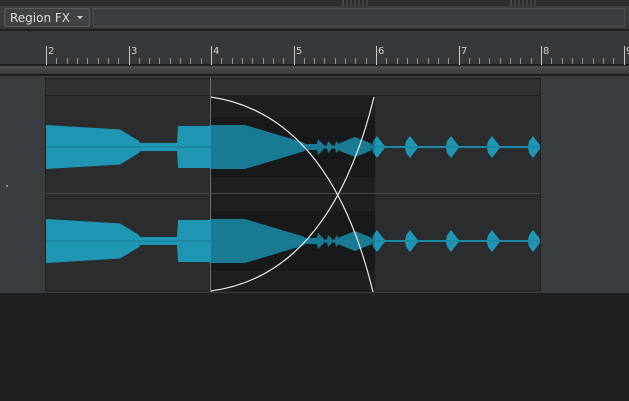  I want to click on chevron-down-icon, so click(80, 17).